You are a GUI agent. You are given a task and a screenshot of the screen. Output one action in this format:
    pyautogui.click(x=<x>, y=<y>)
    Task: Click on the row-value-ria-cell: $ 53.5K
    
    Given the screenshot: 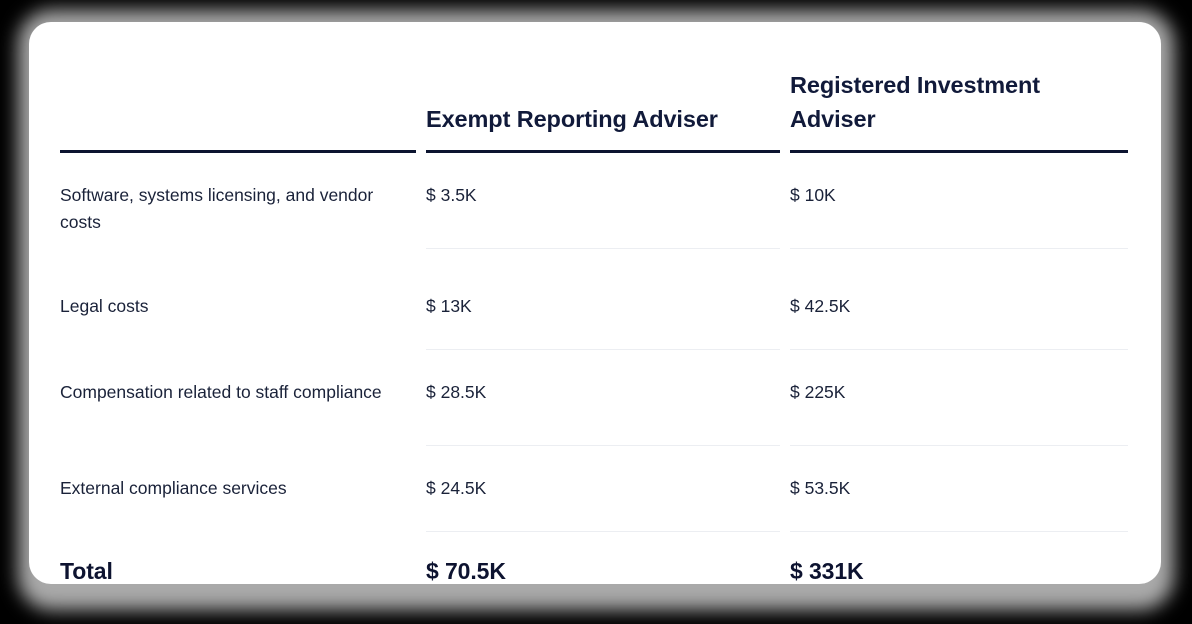 What is the action you would take?
    pyautogui.click(x=959, y=489)
    